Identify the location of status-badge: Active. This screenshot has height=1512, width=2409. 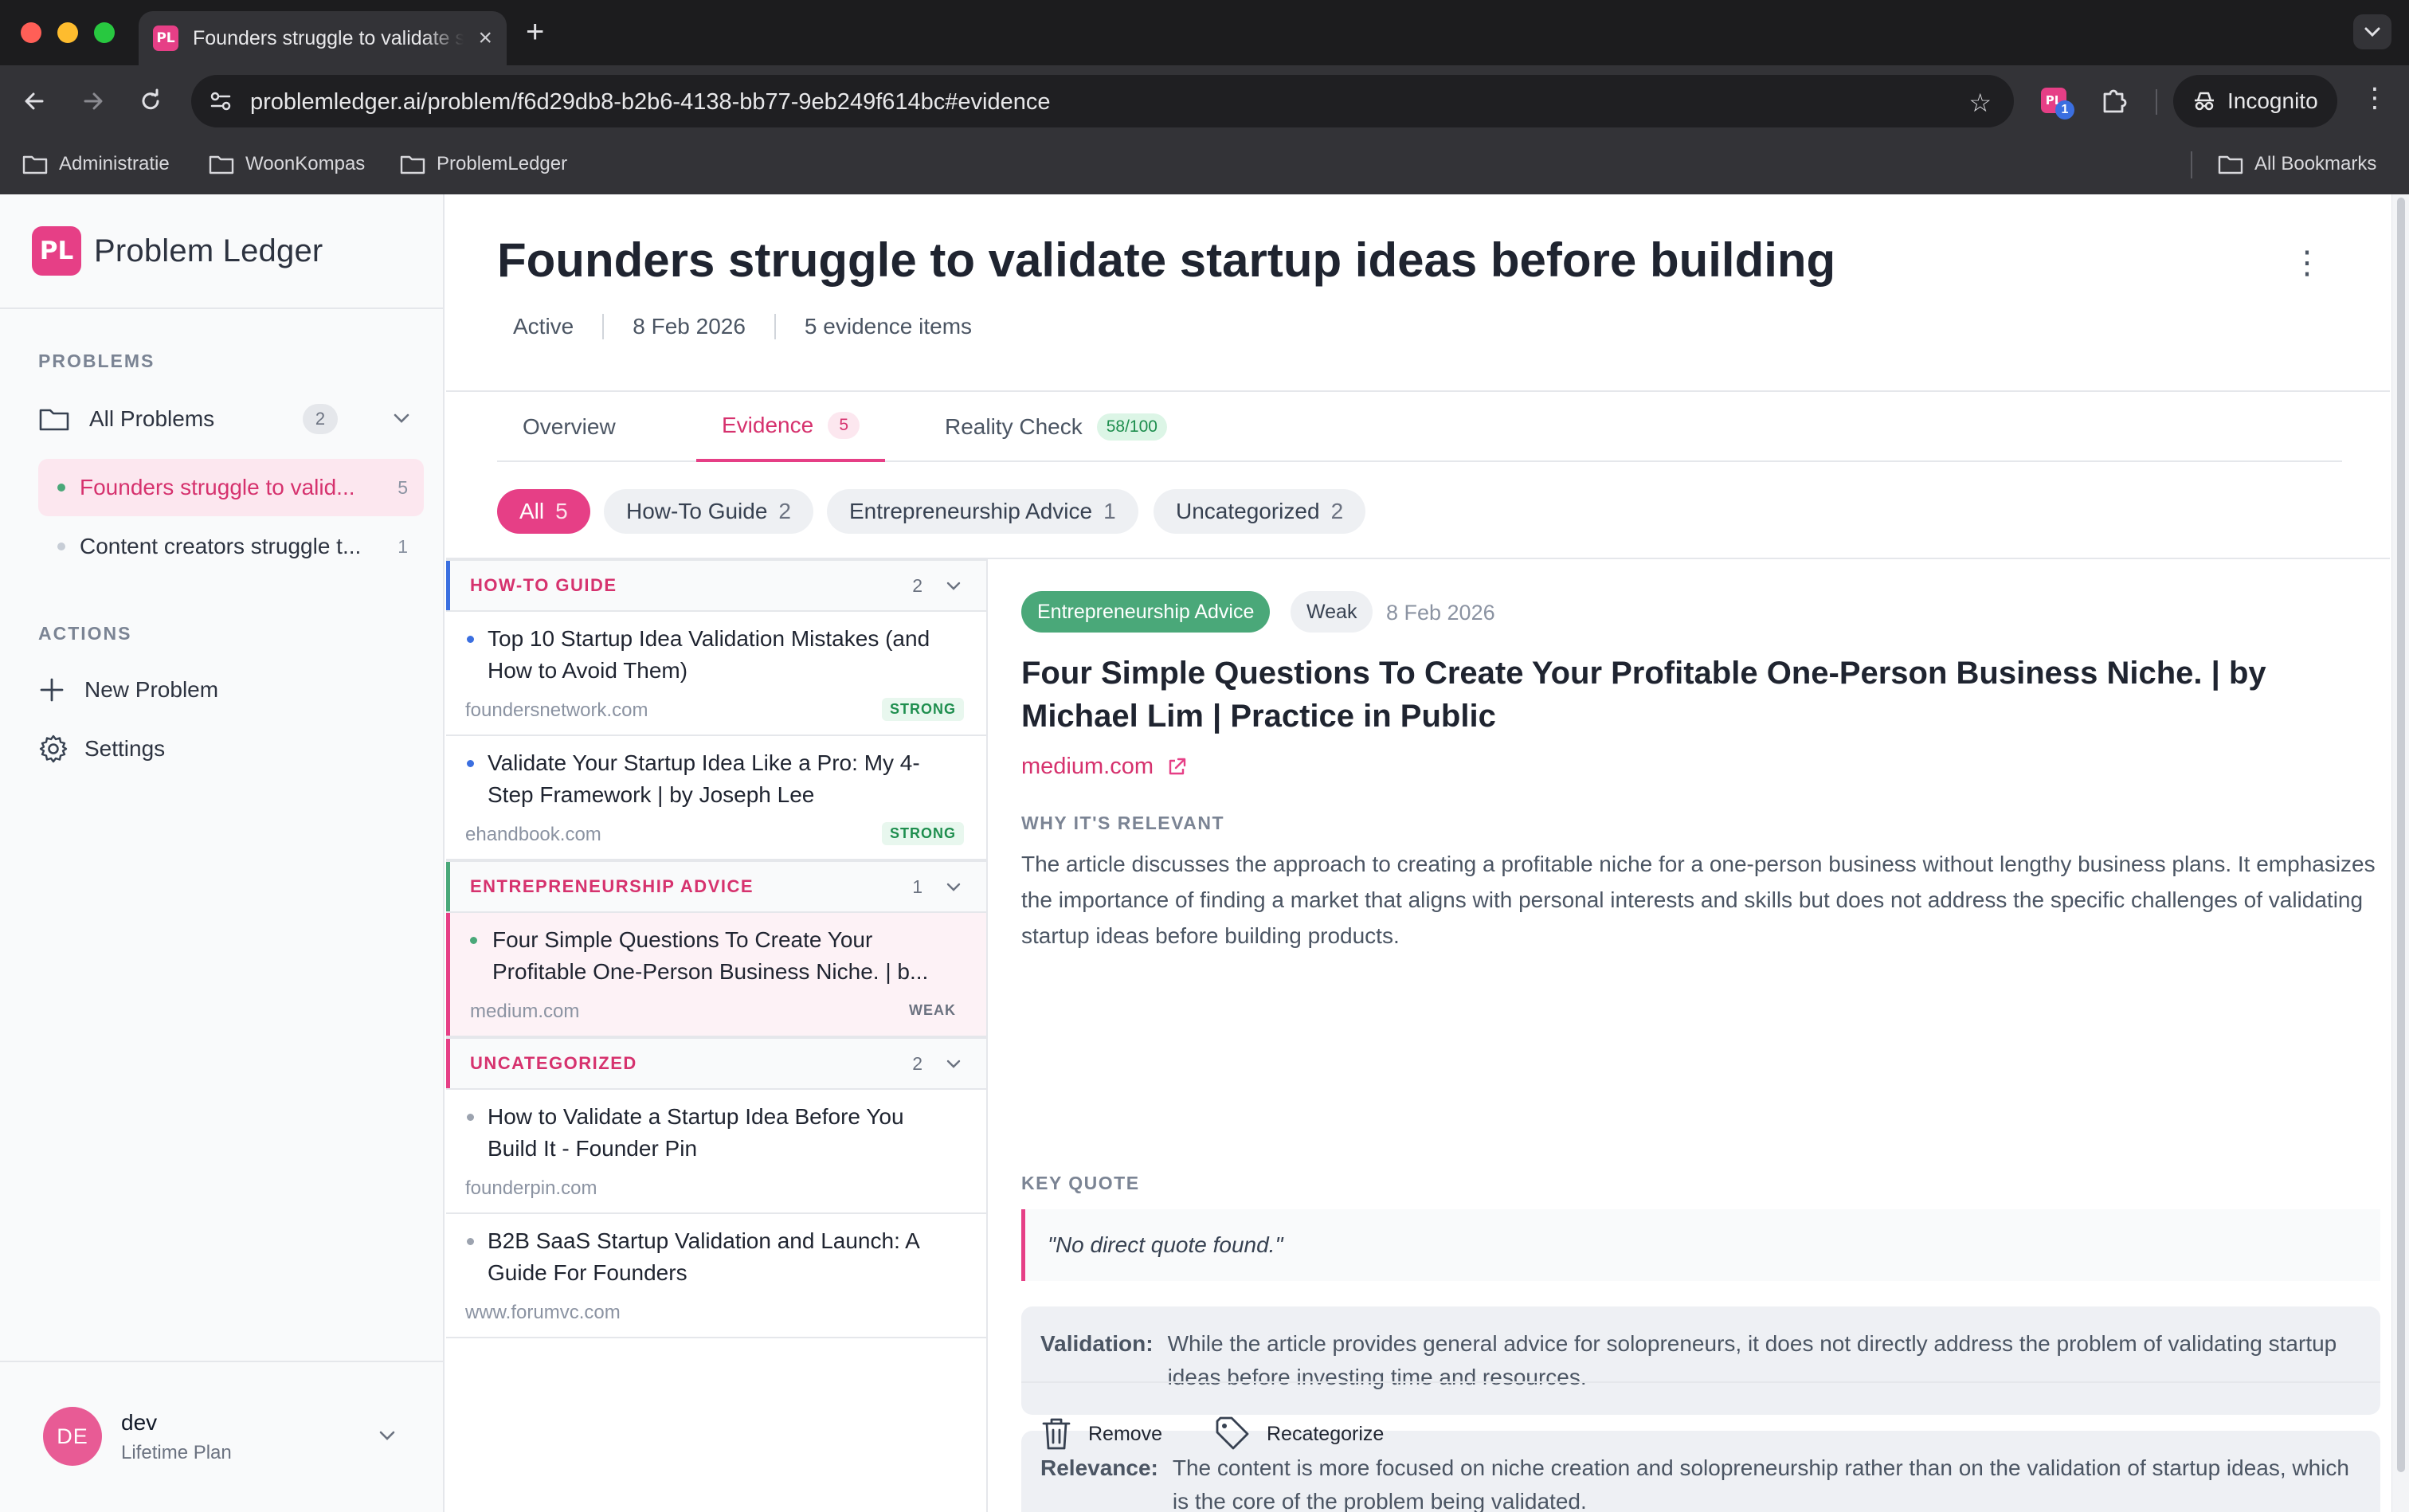
(543, 327).